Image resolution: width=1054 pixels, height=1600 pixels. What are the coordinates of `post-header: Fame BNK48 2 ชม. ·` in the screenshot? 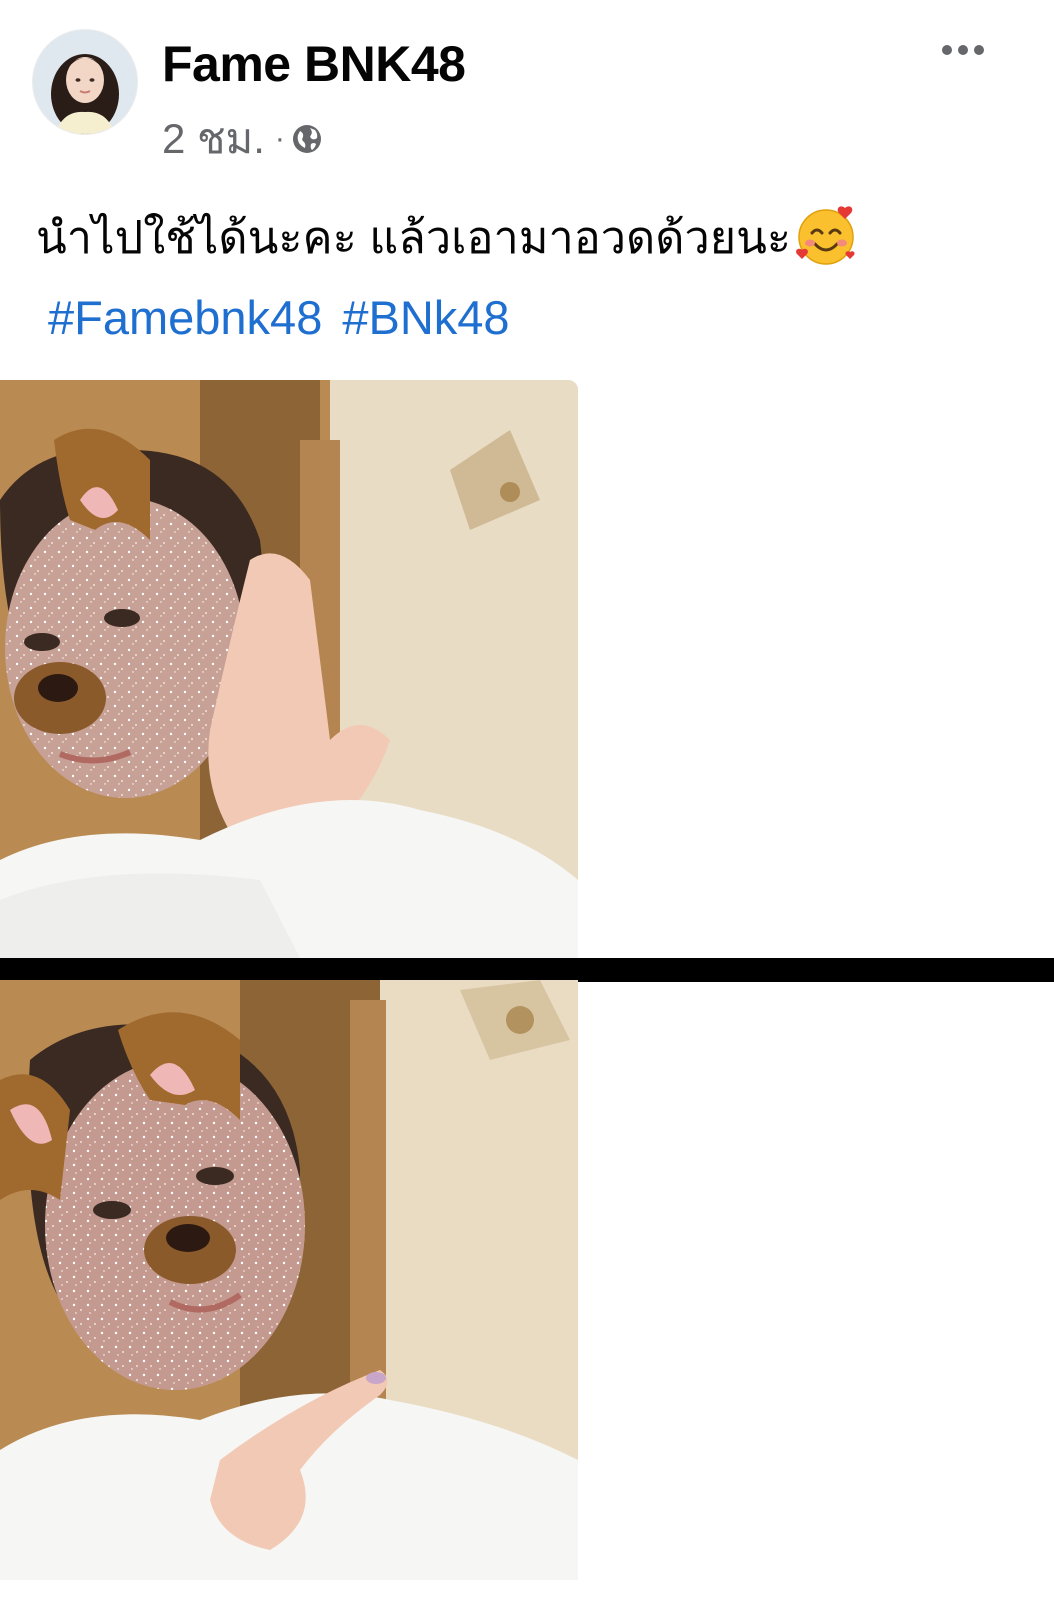 It's located at (527, 90).